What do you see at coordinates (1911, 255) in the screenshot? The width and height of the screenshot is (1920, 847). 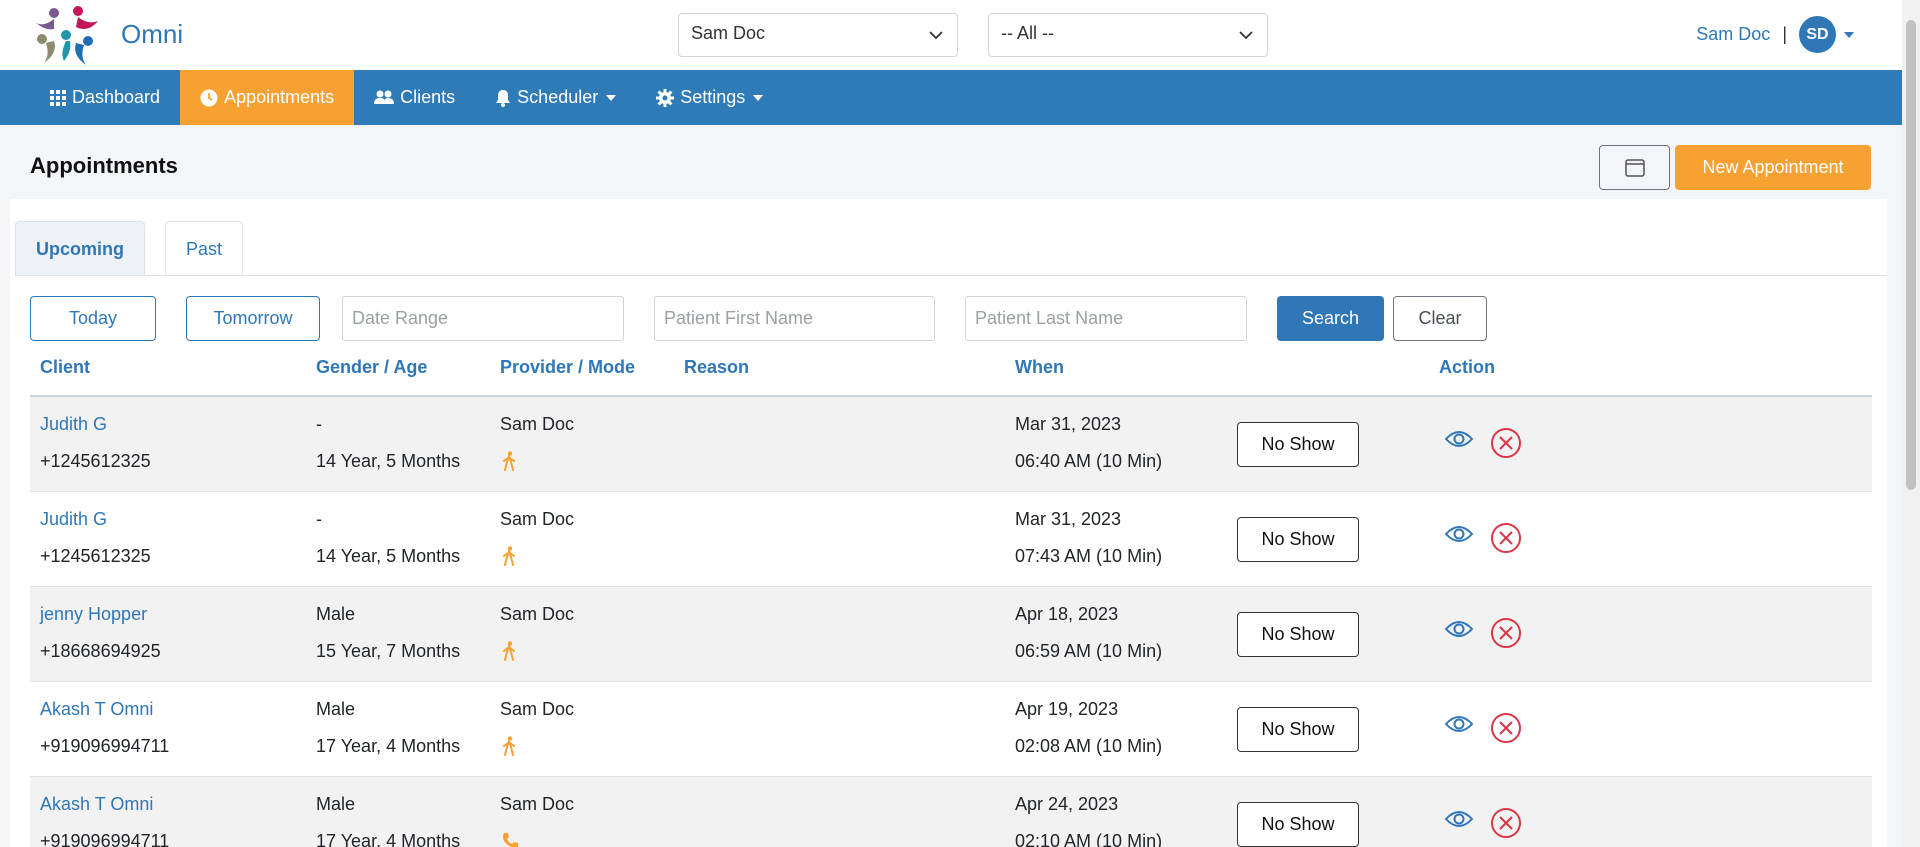 I see `scrollbar-thumb` at bounding box center [1911, 255].